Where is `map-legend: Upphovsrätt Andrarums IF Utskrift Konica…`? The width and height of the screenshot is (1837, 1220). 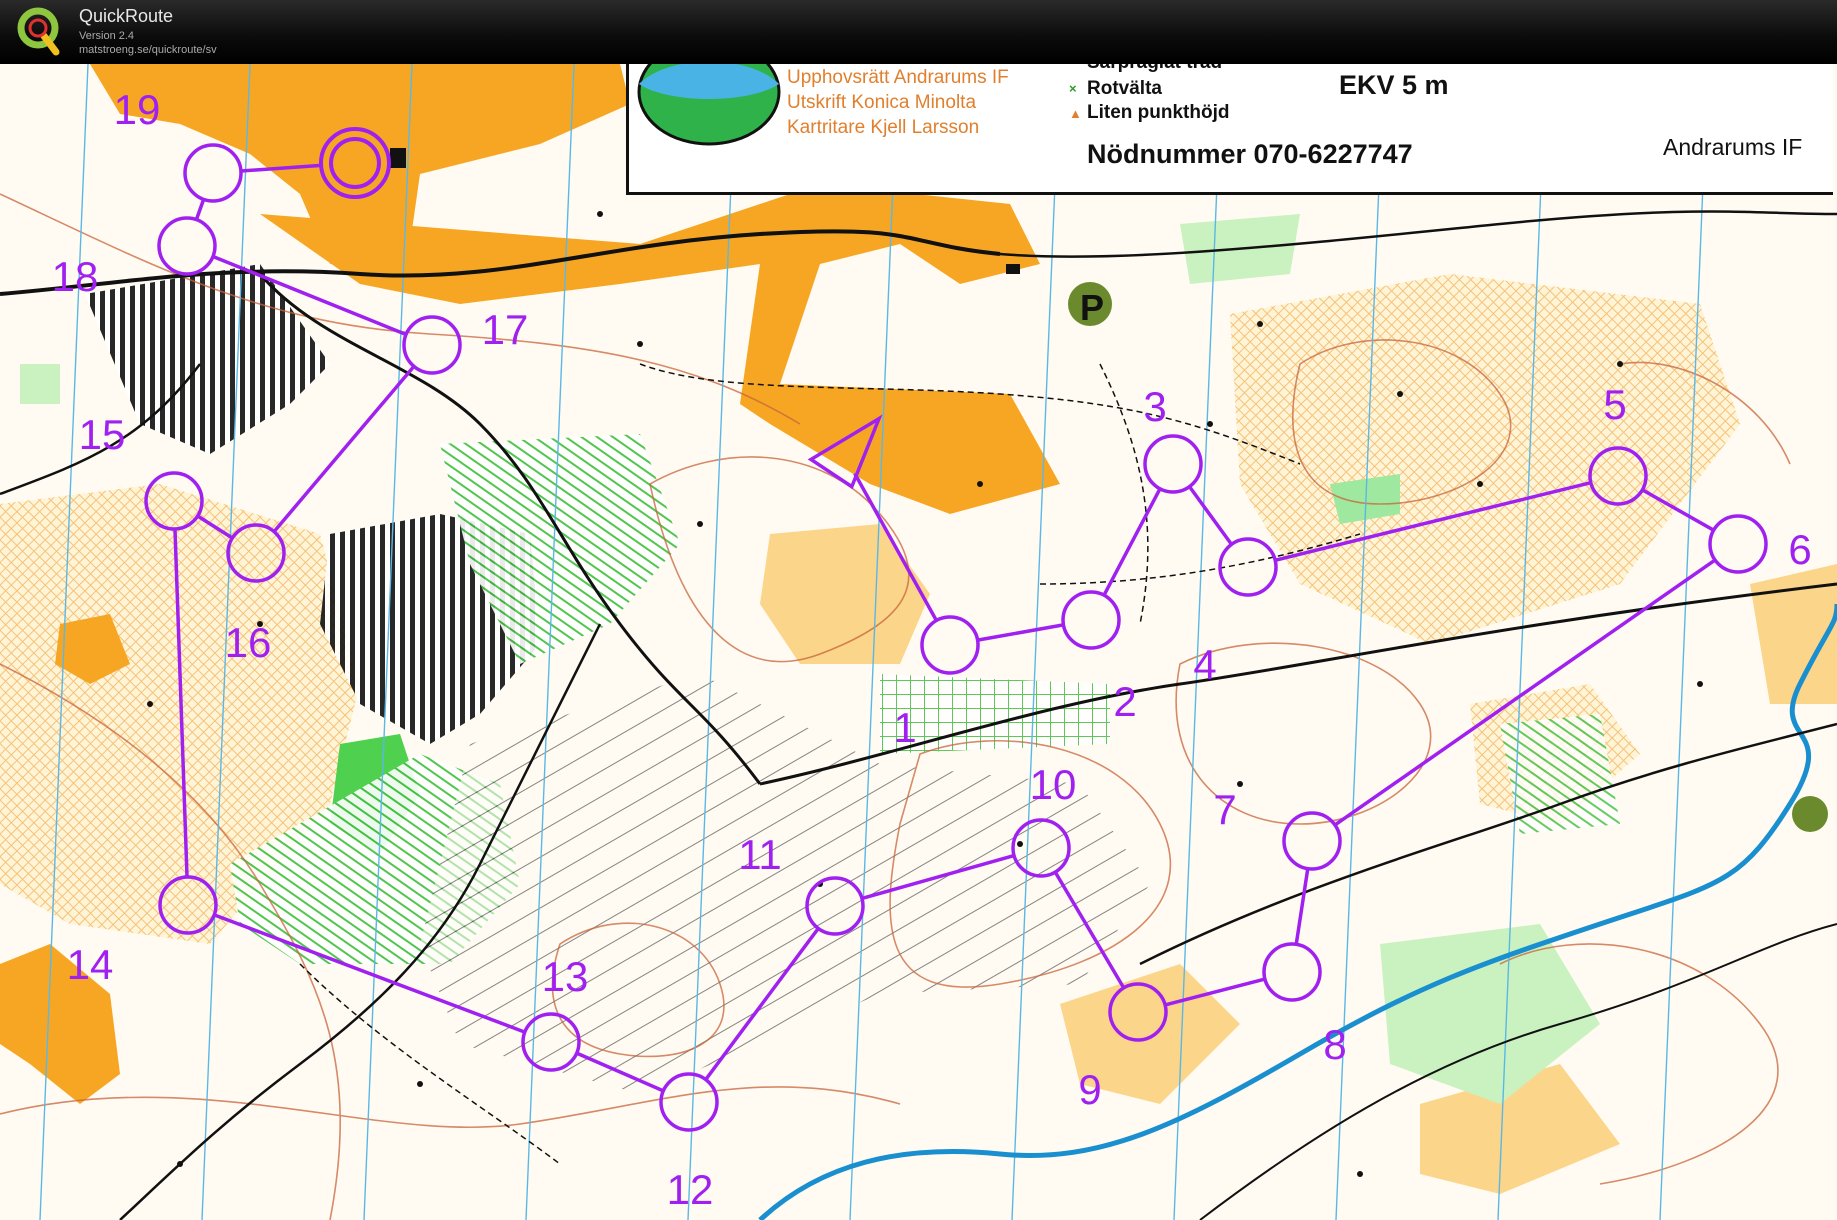
map-legend: Upphovsrätt Andrarums IF Utskrift Konica… is located at coordinates (1229, 129).